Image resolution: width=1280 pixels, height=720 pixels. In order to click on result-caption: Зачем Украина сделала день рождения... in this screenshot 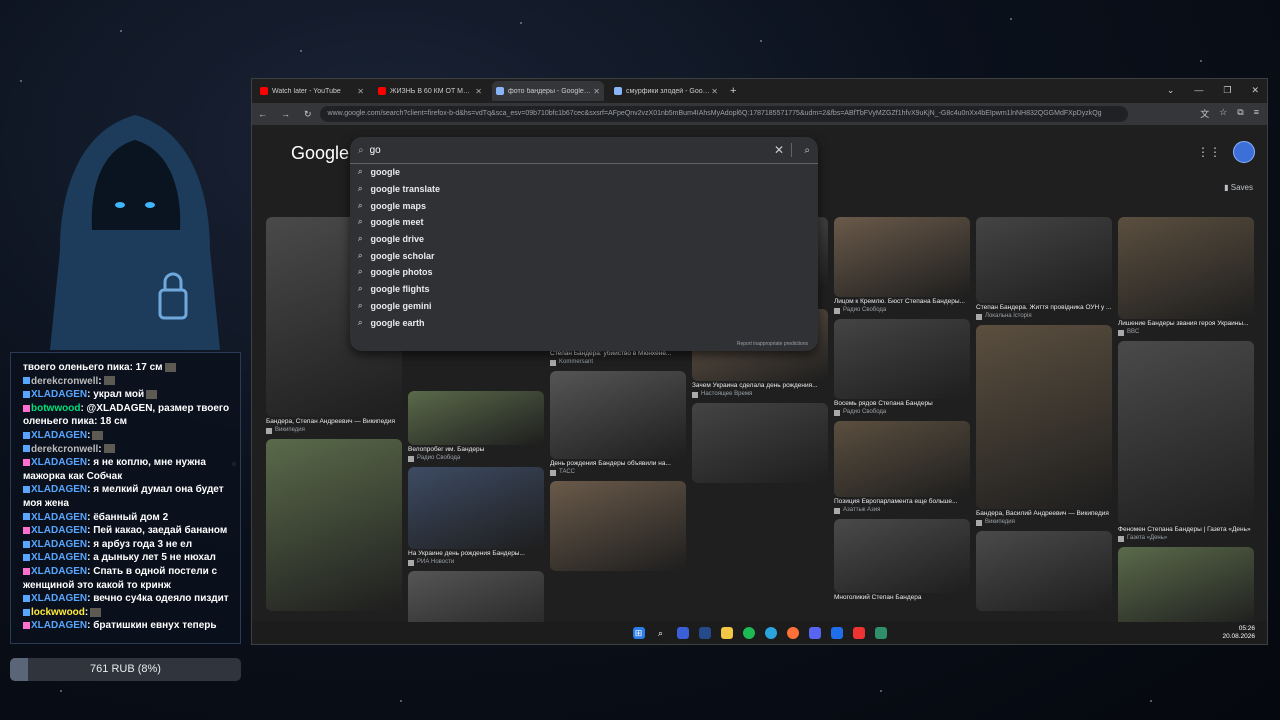, I will do `click(760, 385)`.